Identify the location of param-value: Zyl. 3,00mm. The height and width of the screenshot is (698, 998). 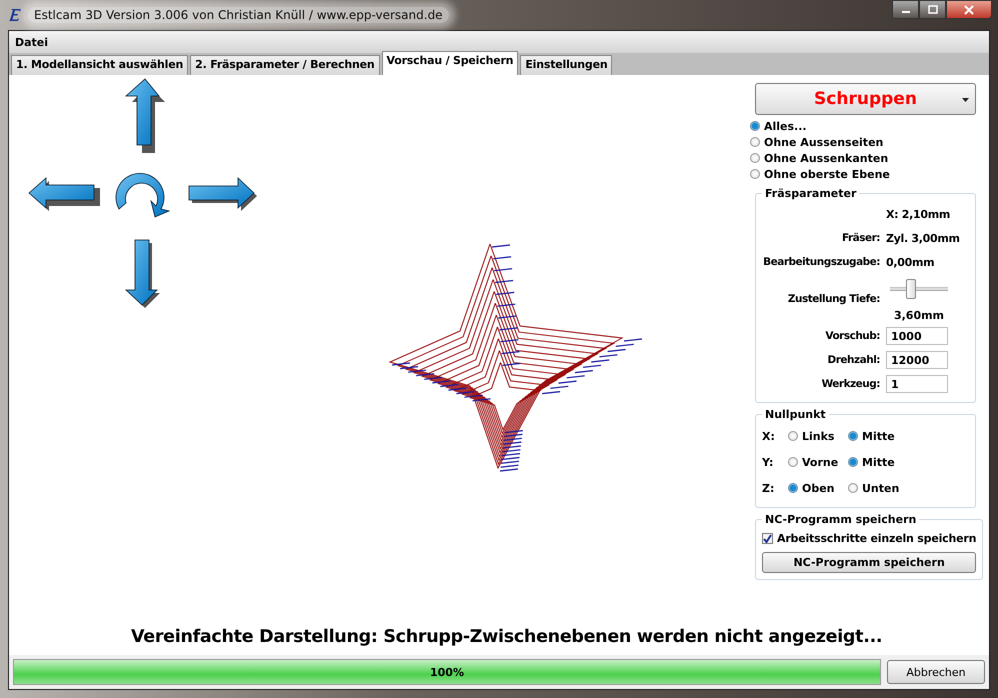
(923, 238).